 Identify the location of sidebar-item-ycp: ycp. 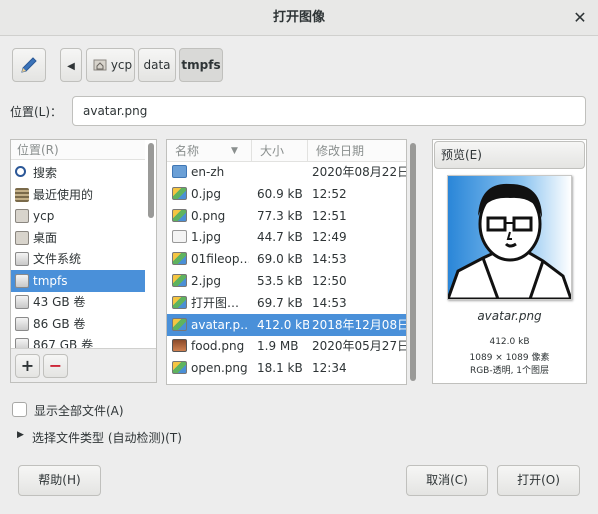
(78, 216).